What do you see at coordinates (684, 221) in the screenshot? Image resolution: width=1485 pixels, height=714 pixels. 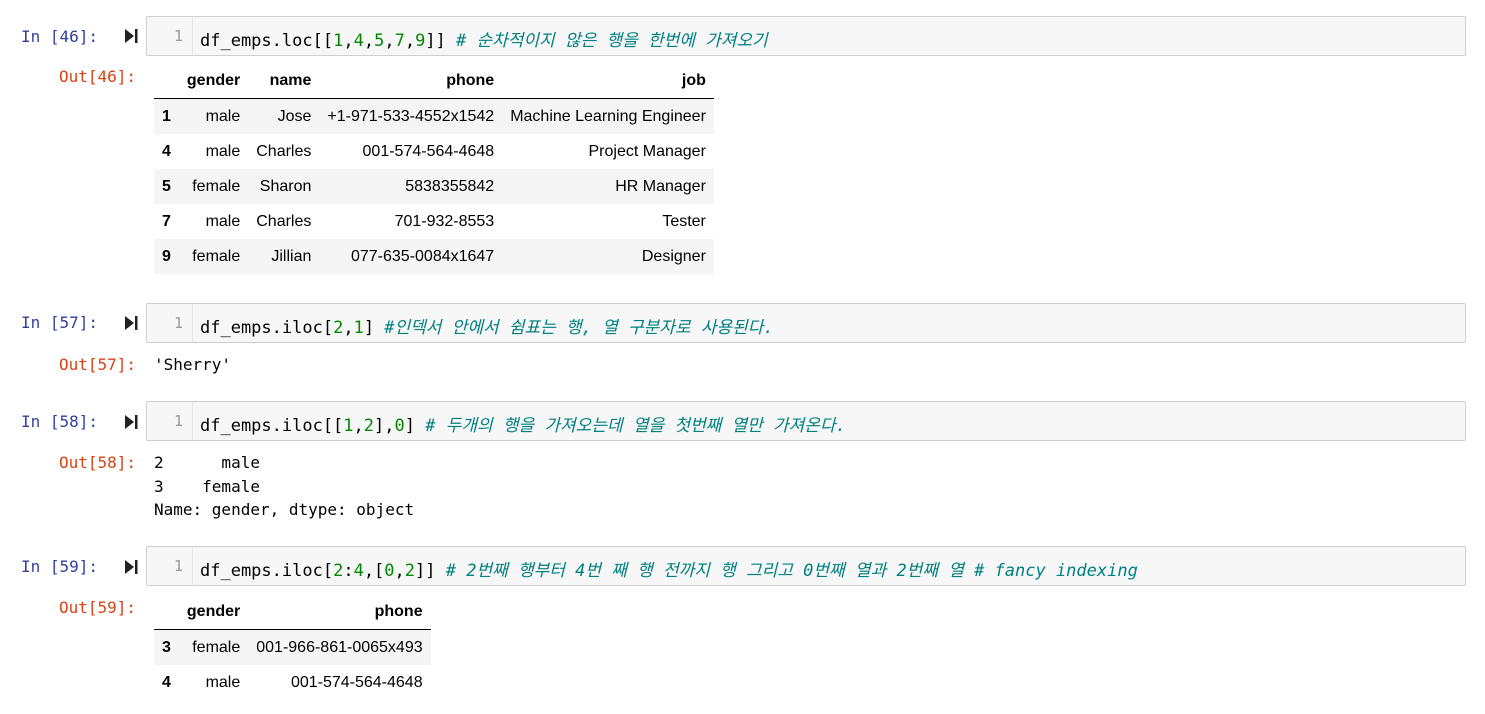 I see `table-cell: Tester` at bounding box center [684, 221].